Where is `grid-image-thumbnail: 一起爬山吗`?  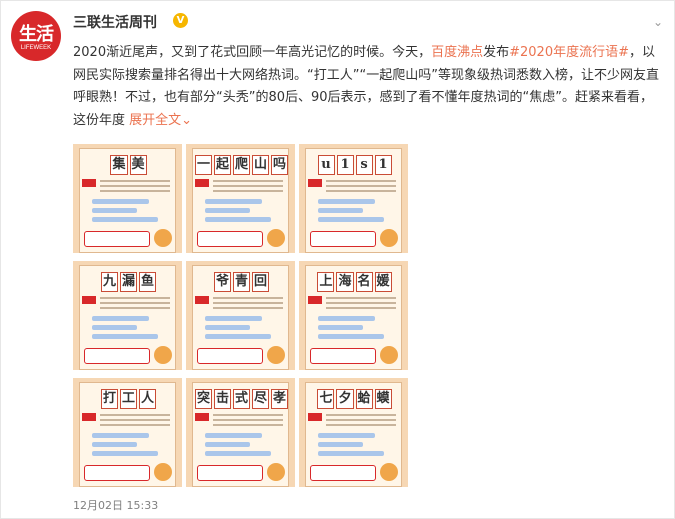
grid-image-thumbnail: 一起爬山吗 is located at coordinates (240, 198).